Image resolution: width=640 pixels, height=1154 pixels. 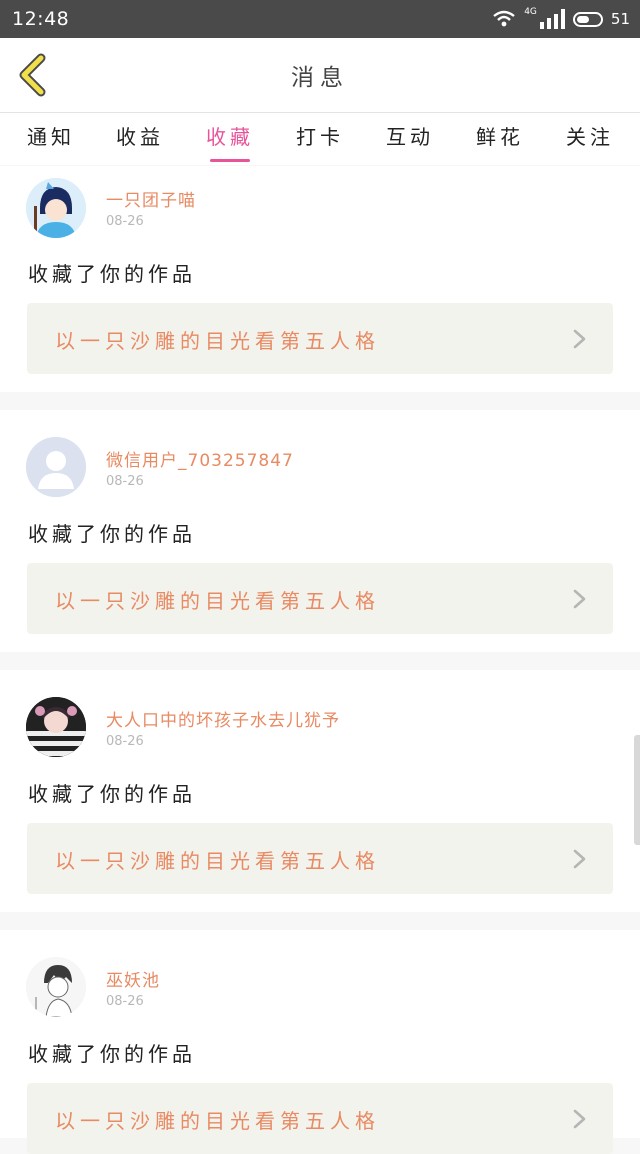 I want to click on user-name: 大人口中的坏孩子水去儿犹予, so click(x=223, y=718).